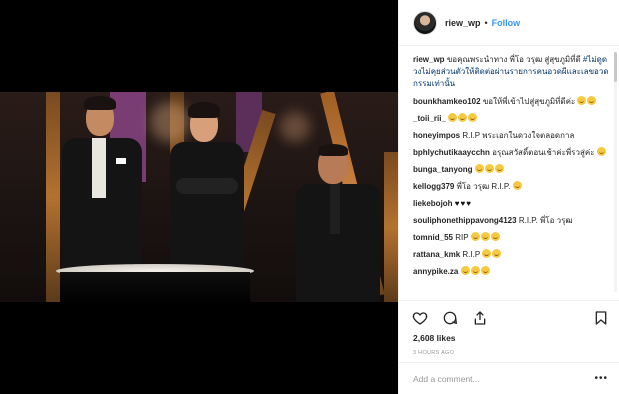 This screenshot has width=619, height=394. I want to click on comment-item: kellogg379 พี่โอ วรุฒ R.I.P., so click(511, 186).